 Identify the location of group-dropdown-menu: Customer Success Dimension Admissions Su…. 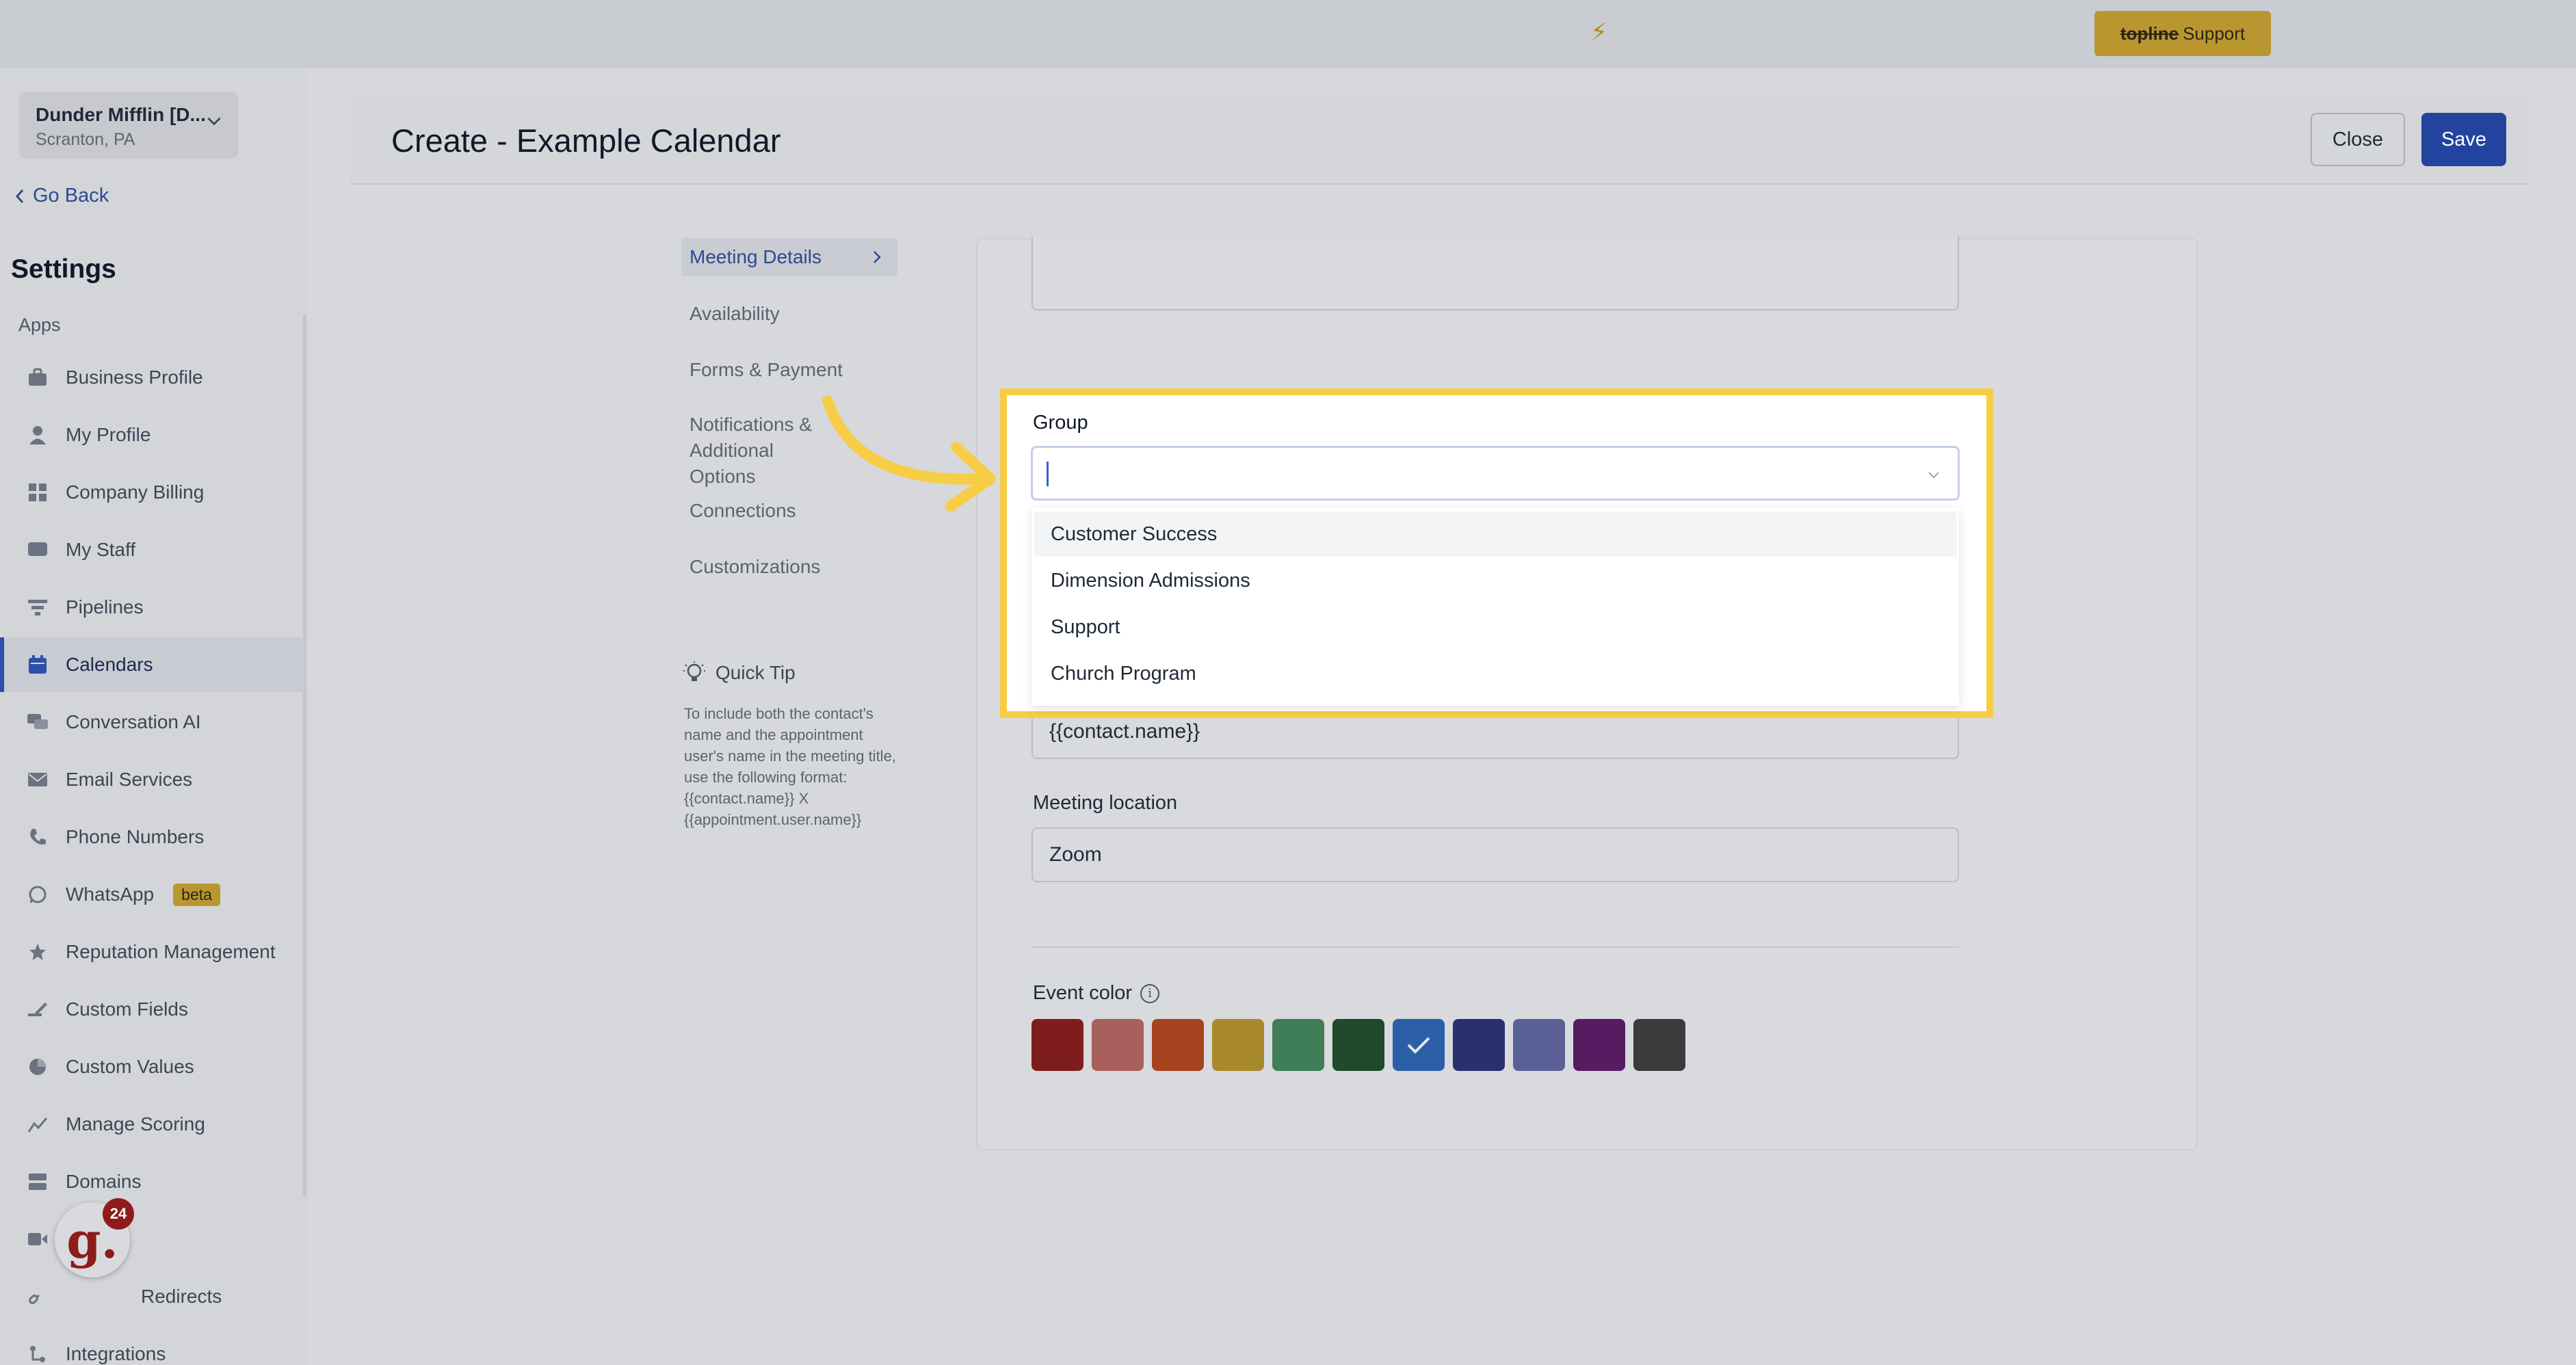
(1495, 606).